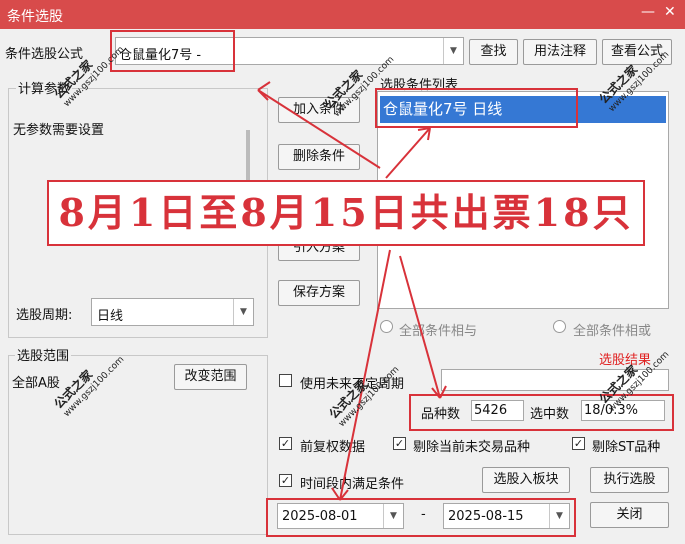  Describe the element at coordinates (346, 213) in the screenshot. I see `result-banner: 8月1日至8月15日共出票18只` at that location.